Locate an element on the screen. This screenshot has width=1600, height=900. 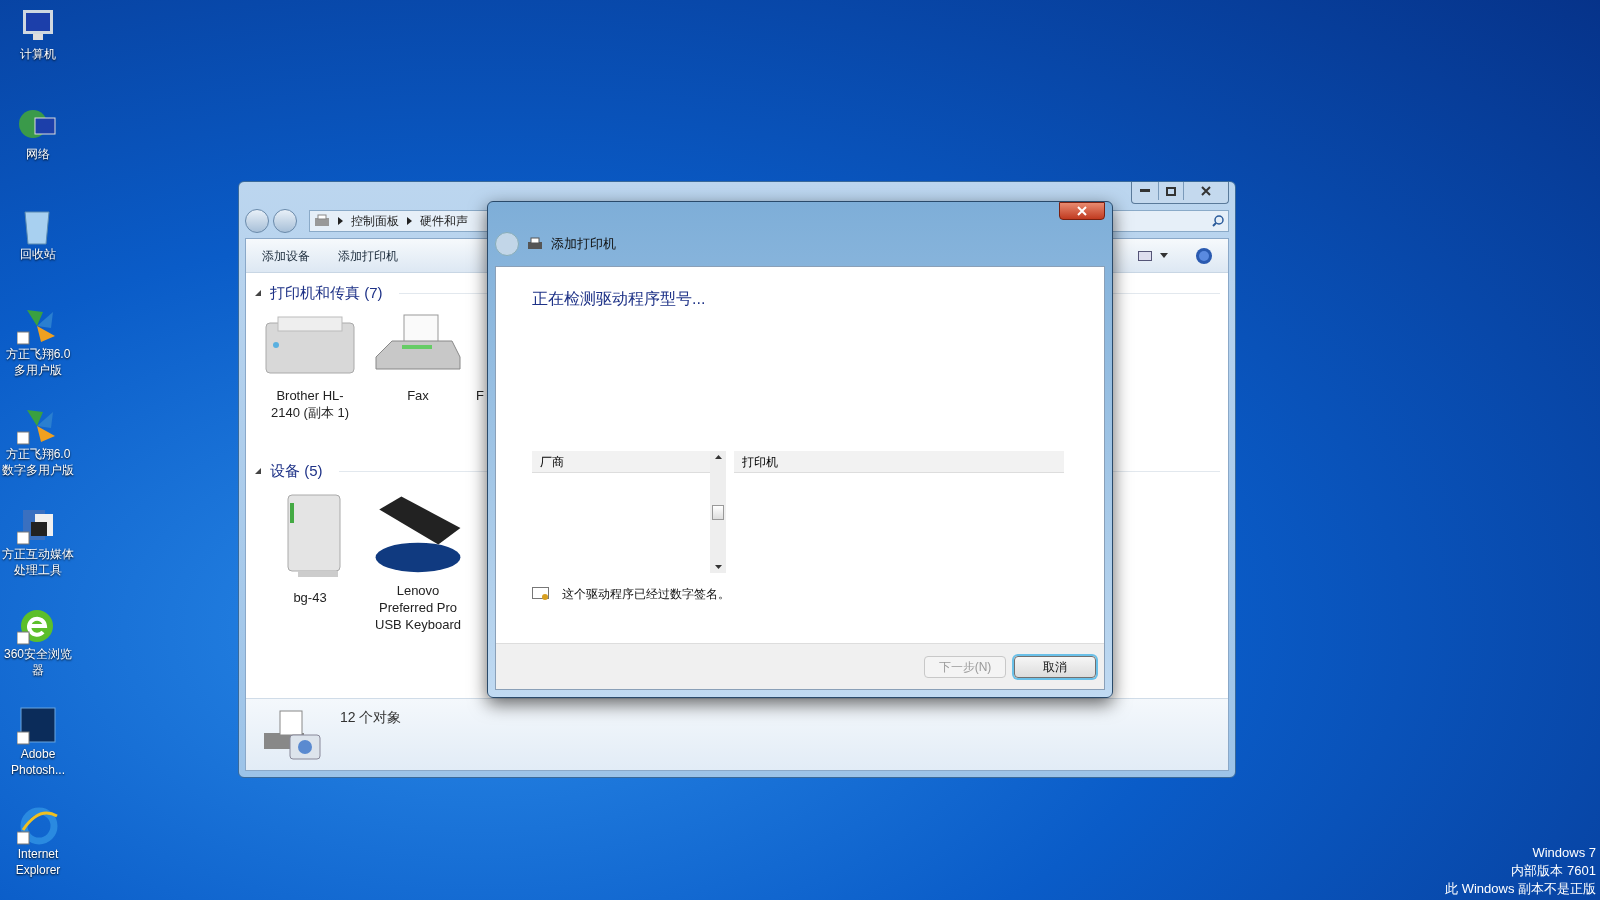
toolbar-button: 添加设备 is located at coordinates (286, 255).